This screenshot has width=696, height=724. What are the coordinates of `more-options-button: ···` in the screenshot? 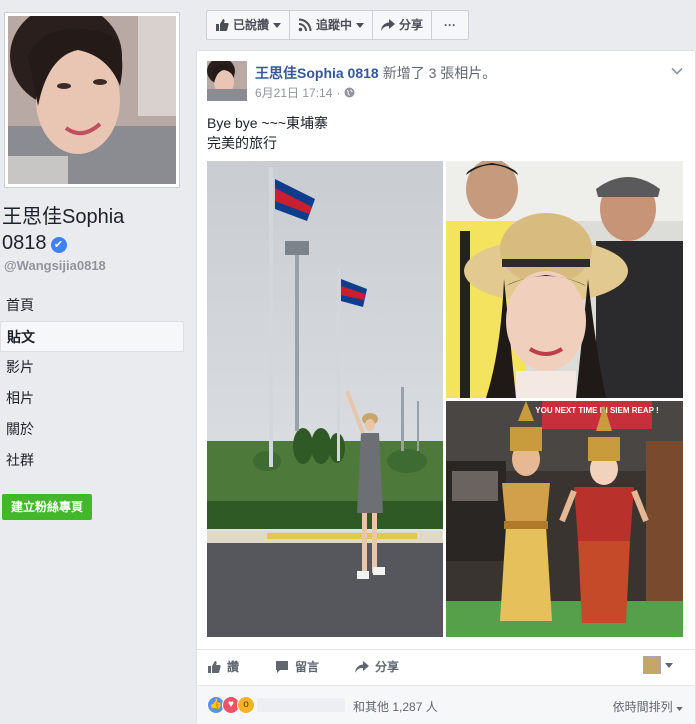 It's located at (450, 25).